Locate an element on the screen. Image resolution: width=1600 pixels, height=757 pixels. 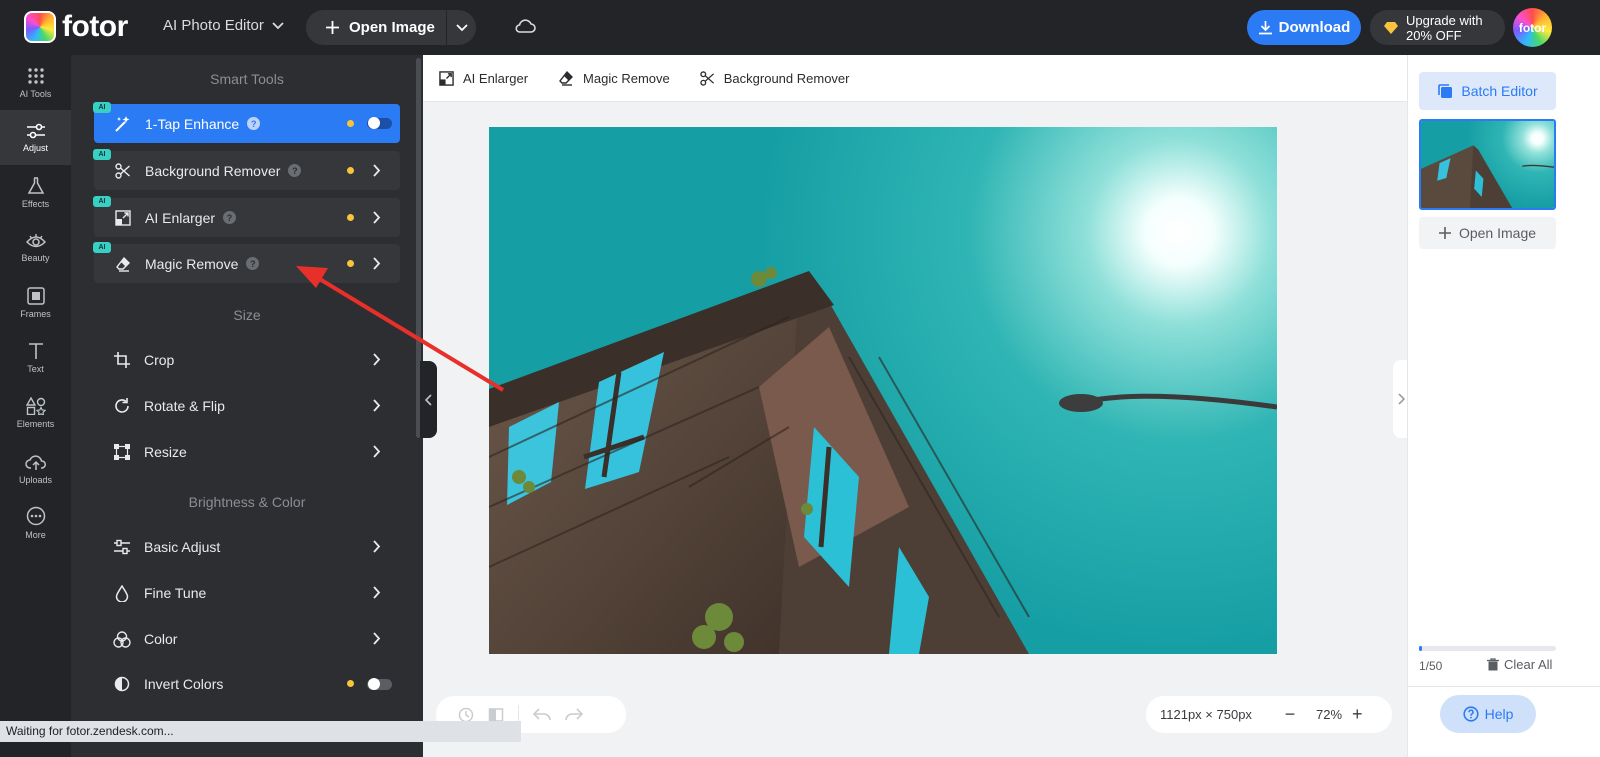
help-icon is located at coordinates (1470, 714).